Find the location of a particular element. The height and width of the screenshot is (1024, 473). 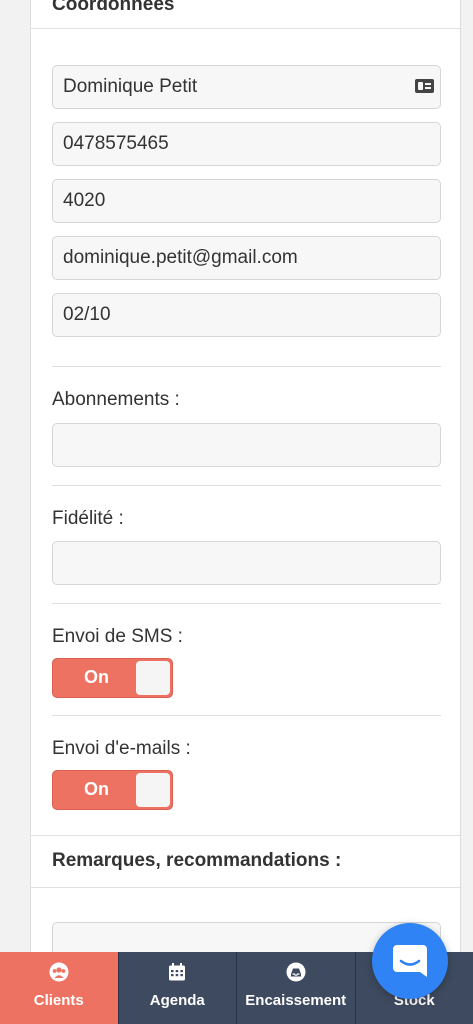

chat-launcher-button is located at coordinates (410, 961).